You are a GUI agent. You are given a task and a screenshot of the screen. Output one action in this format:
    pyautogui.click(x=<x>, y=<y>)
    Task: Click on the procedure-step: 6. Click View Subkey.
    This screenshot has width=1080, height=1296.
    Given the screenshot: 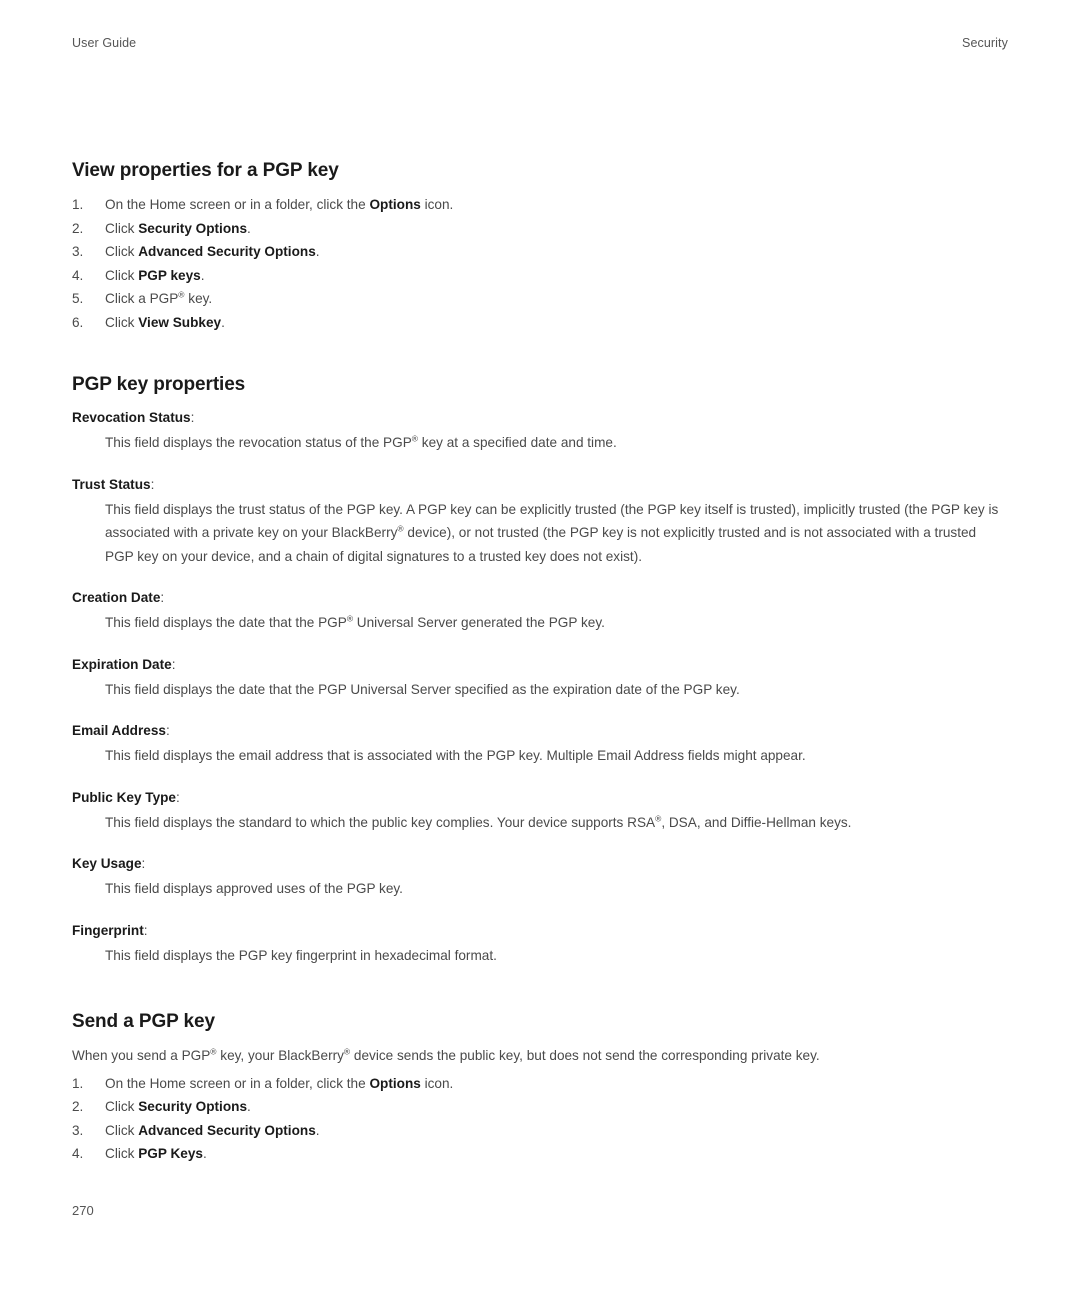 What is the action you would take?
    pyautogui.click(x=540, y=323)
    